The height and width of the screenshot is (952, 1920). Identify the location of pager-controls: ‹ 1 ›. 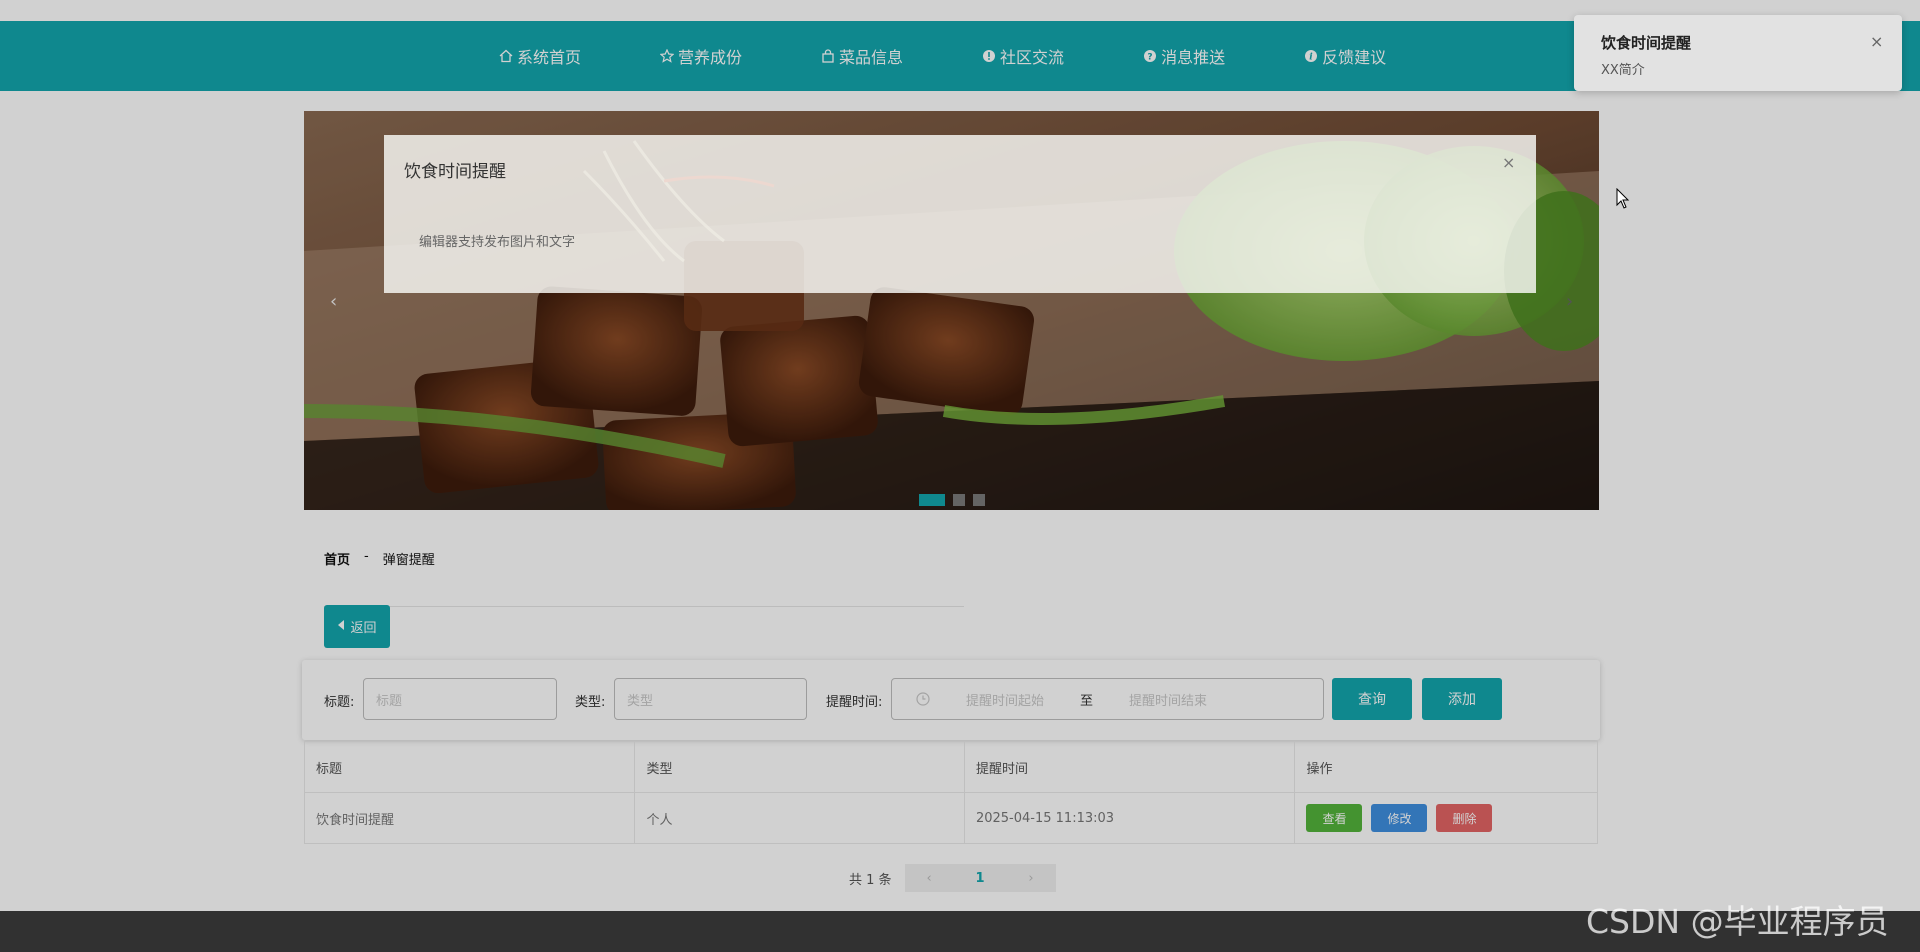
(980, 878).